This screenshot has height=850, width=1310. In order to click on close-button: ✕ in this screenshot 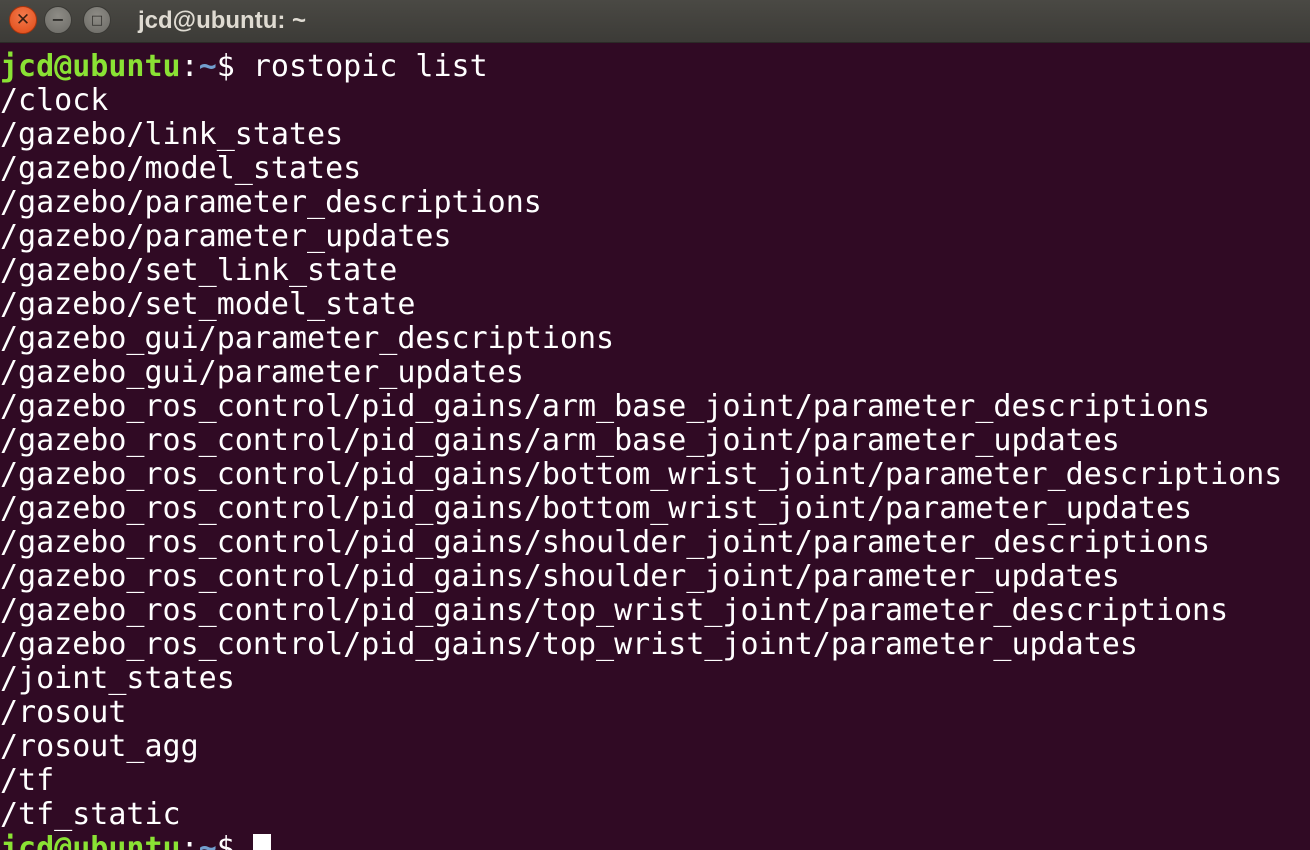, I will do `click(23, 20)`.